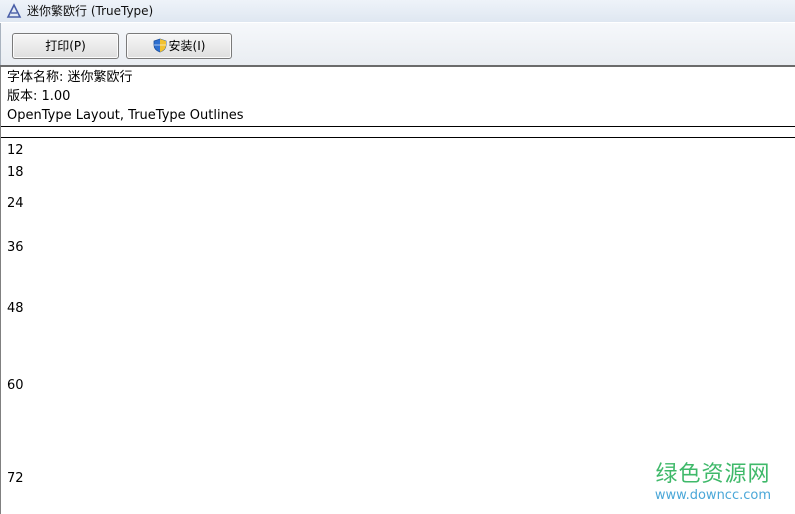 The width and height of the screenshot is (795, 514). Describe the element at coordinates (713, 474) in the screenshot. I see `watermark-name: 绿色资源网` at that location.